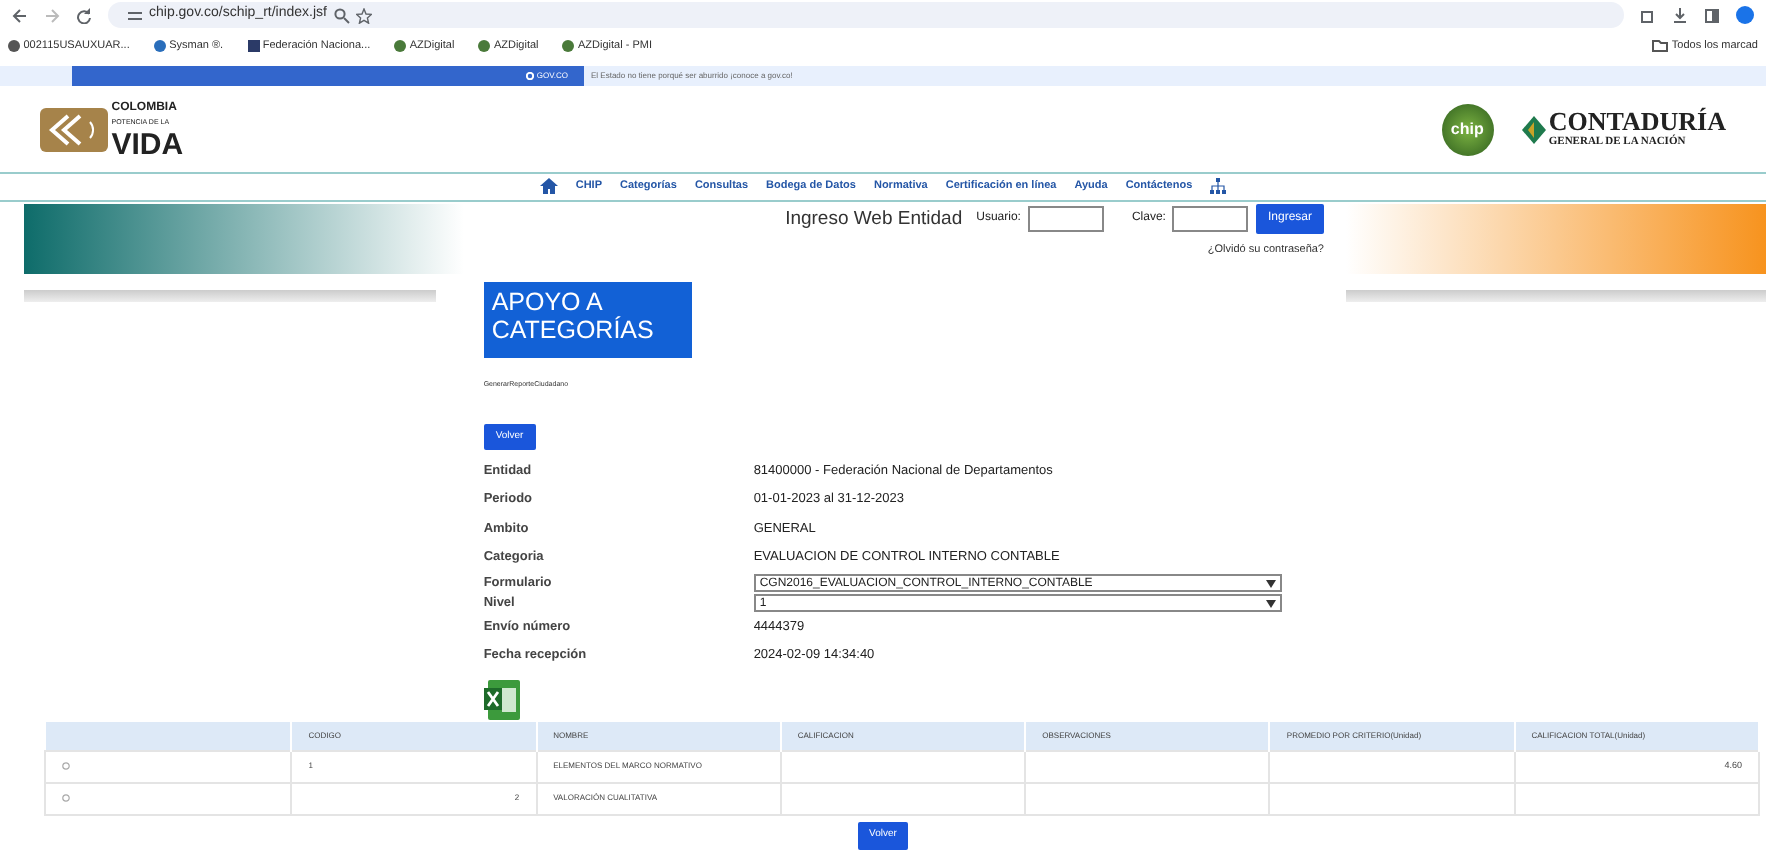 This screenshot has height=856, width=1766. What do you see at coordinates (20, 15) in the screenshot?
I see `back-icon` at bounding box center [20, 15].